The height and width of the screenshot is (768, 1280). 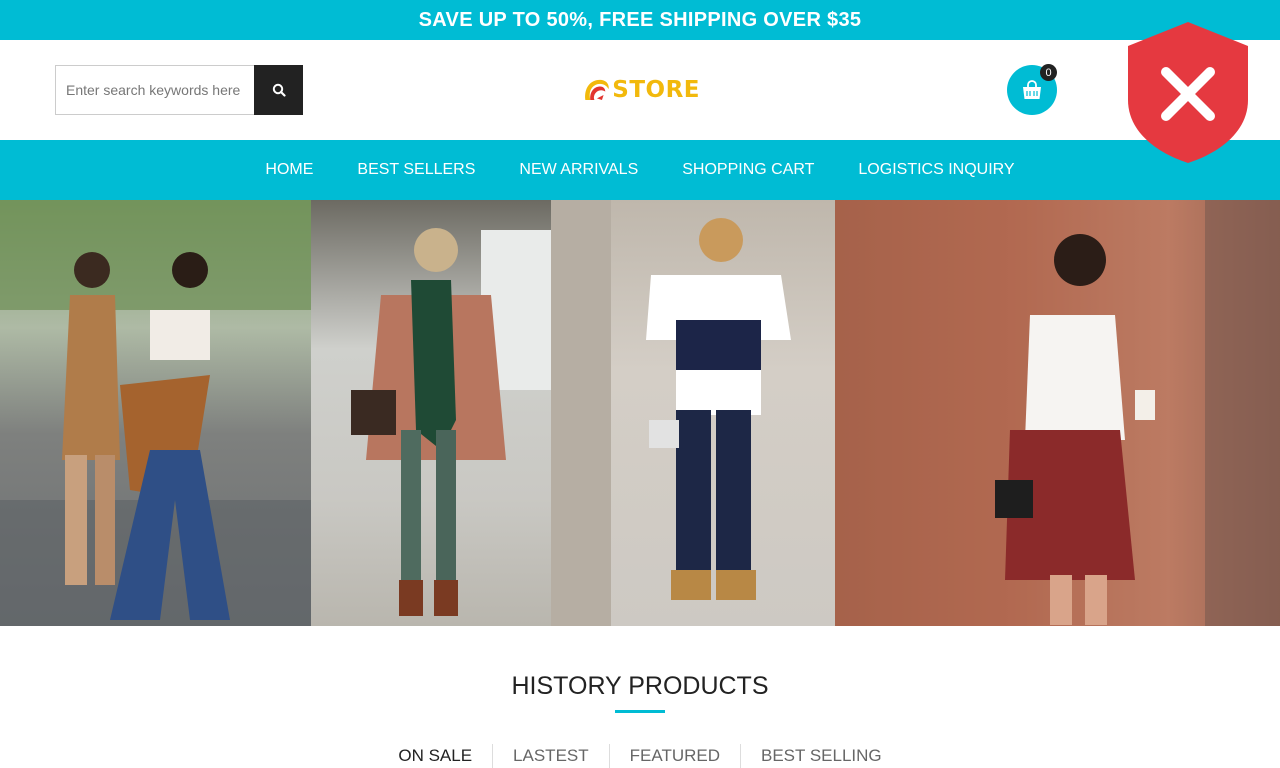 I want to click on nav-item-shopping-cart: SHOPPING CART, so click(x=748, y=170).